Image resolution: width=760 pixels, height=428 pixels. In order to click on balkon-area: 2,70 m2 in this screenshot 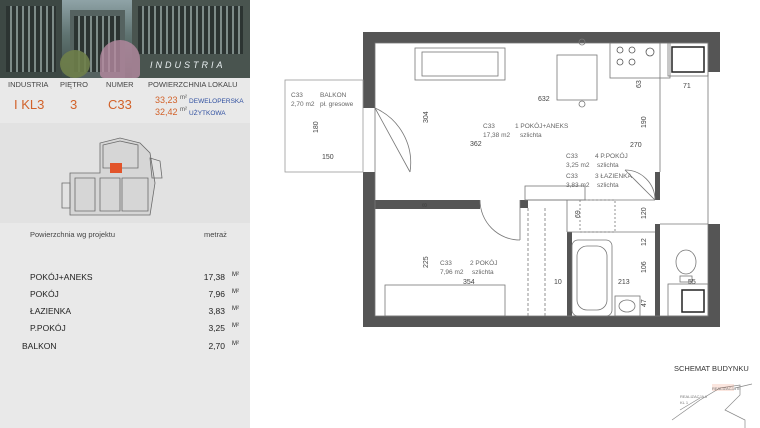, I will do `click(303, 104)`.